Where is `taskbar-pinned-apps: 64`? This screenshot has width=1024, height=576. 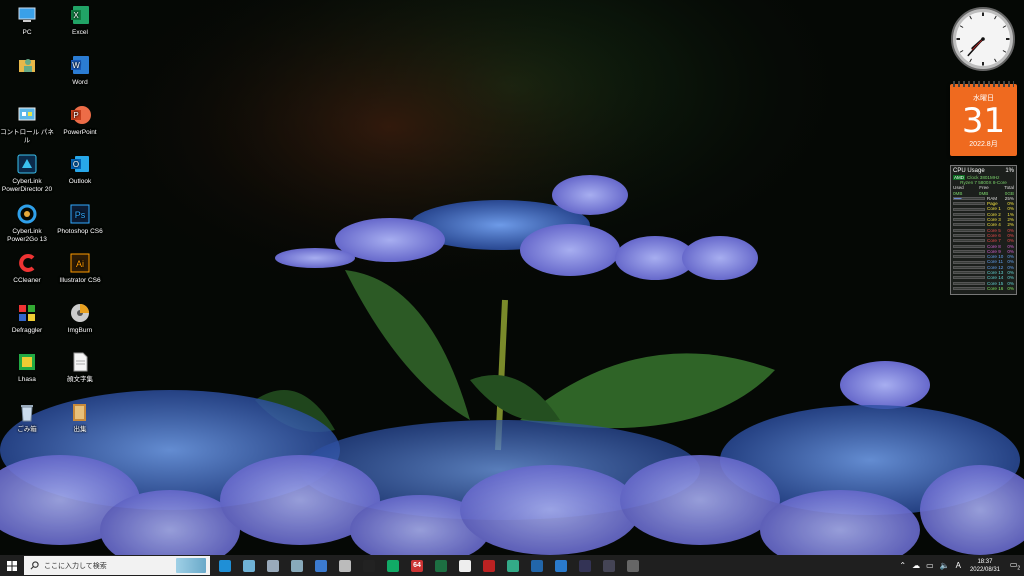 taskbar-pinned-apps: 64 is located at coordinates (430, 565).